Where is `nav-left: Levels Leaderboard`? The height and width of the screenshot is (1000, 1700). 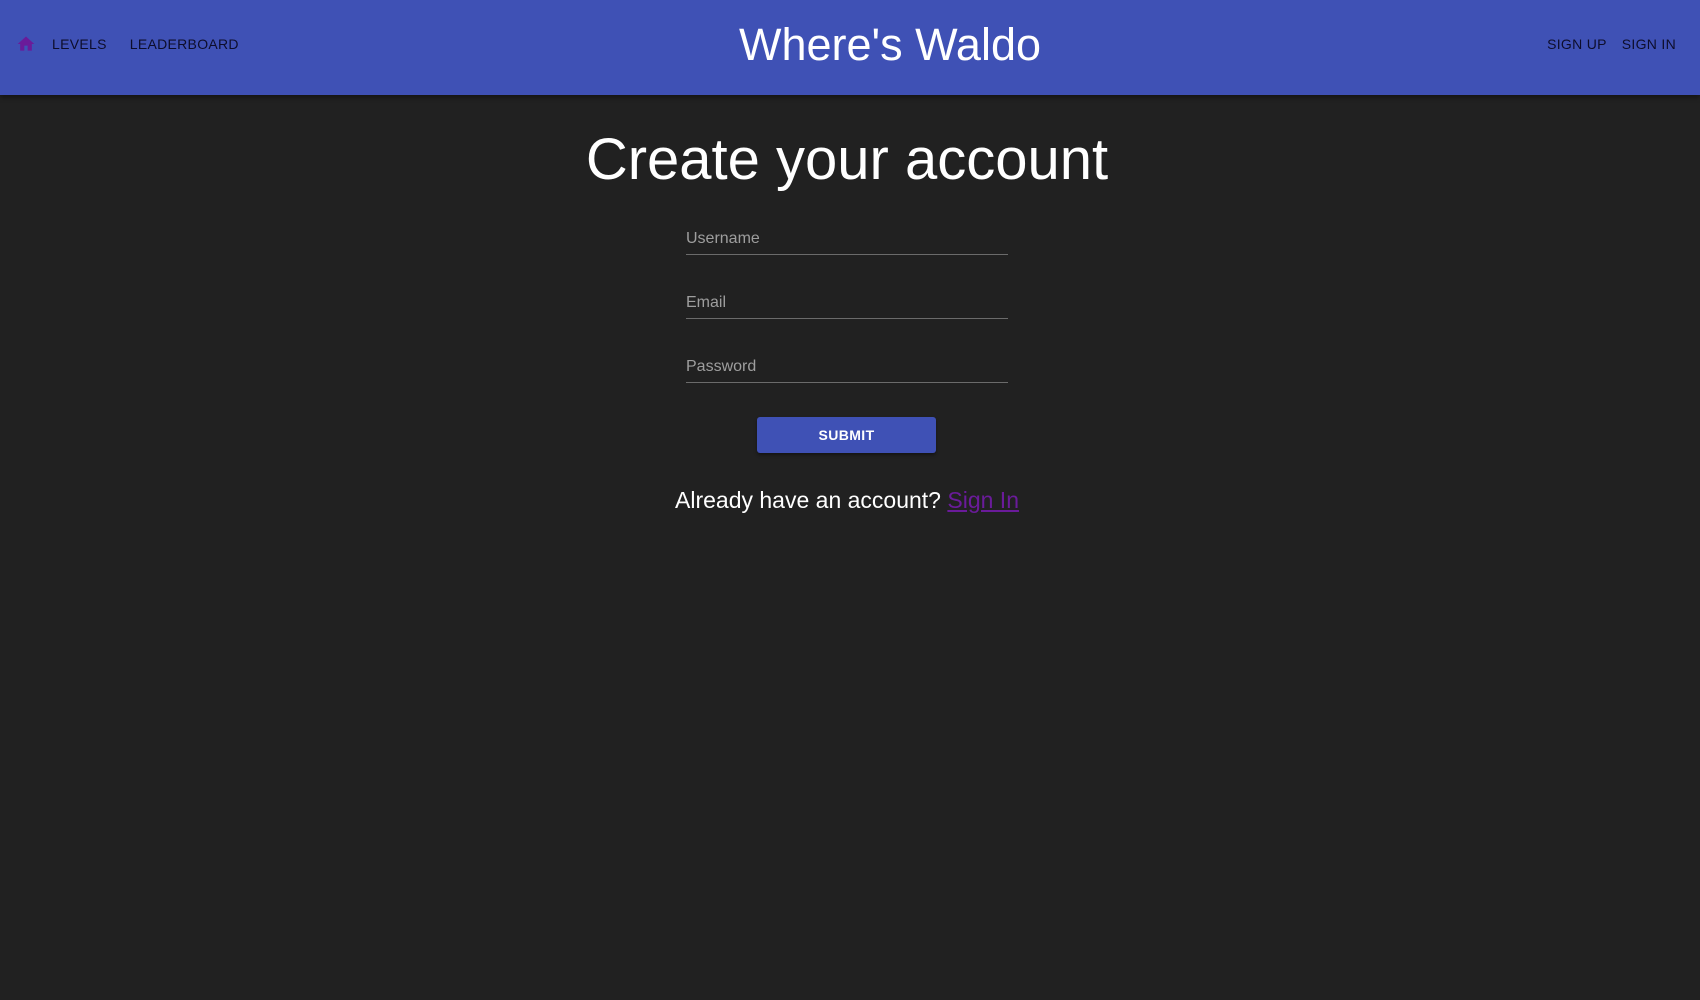
nav-left: Levels Leaderboard is located at coordinates (127, 44).